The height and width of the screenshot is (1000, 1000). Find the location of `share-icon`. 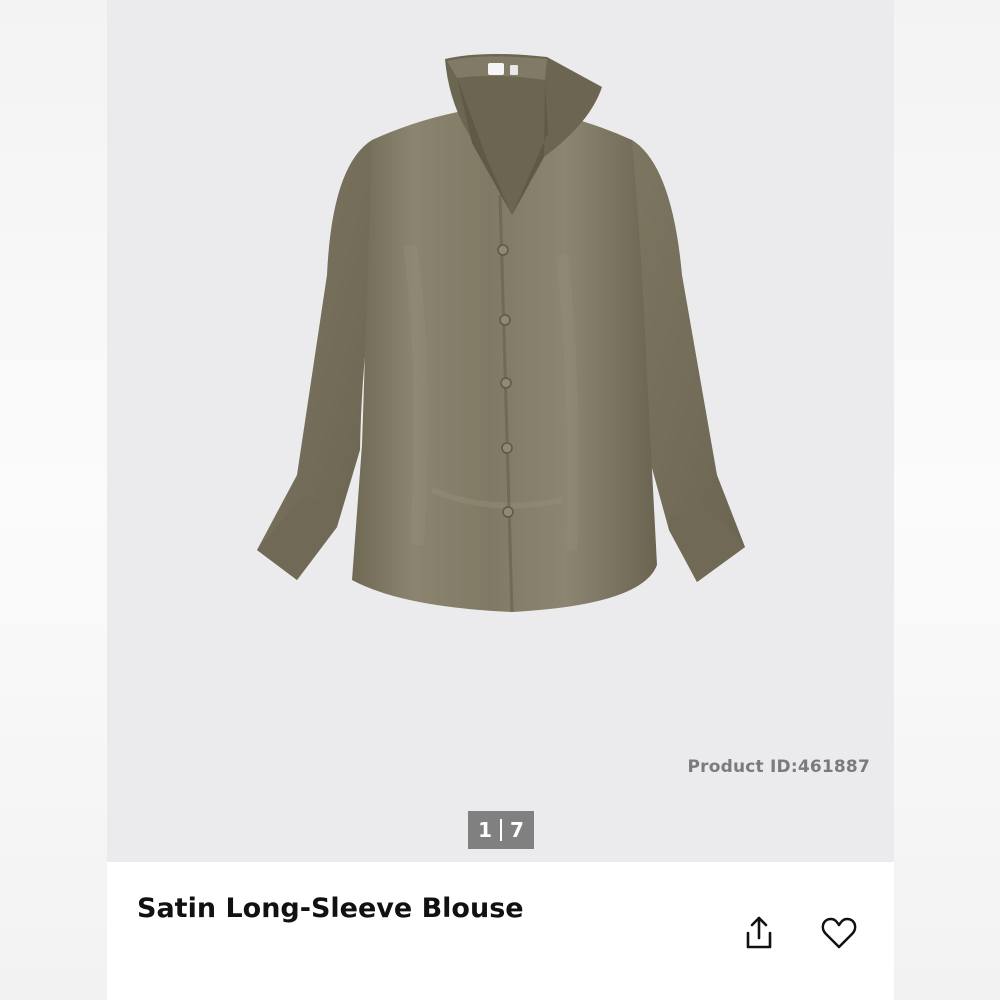

share-icon is located at coordinates (759, 932).